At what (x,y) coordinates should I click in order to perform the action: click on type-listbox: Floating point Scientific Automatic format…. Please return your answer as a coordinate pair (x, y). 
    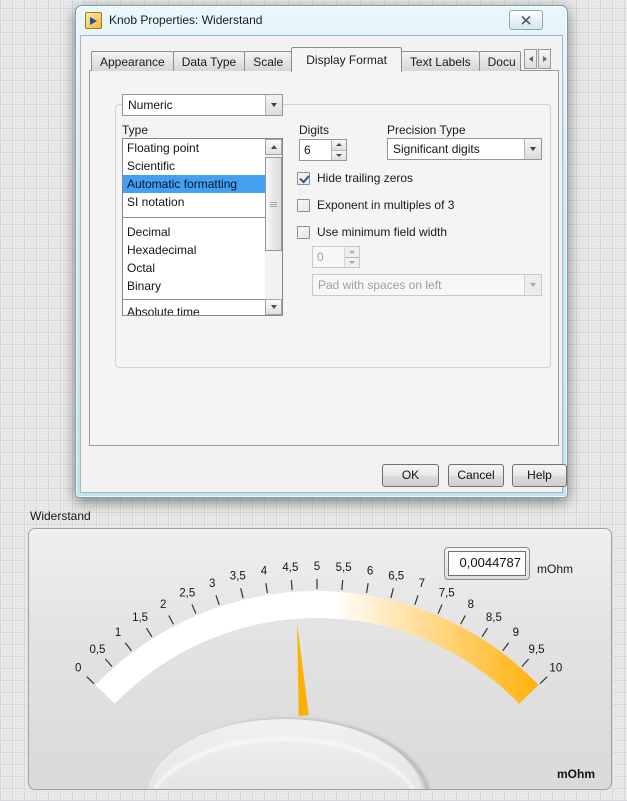
    Looking at the image, I should click on (202, 227).